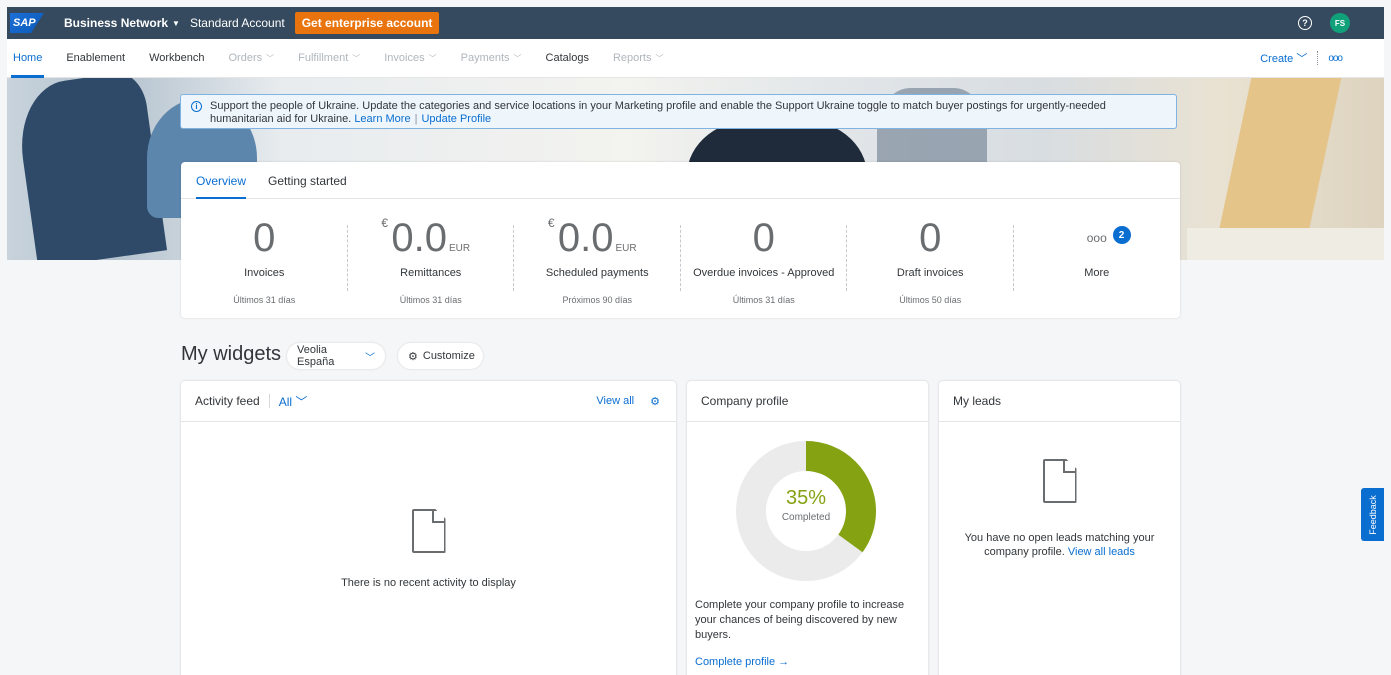  What do you see at coordinates (597, 300) in the screenshot?
I see `kpi-period: Próximos 90 días` at bounding box center [597, 300].